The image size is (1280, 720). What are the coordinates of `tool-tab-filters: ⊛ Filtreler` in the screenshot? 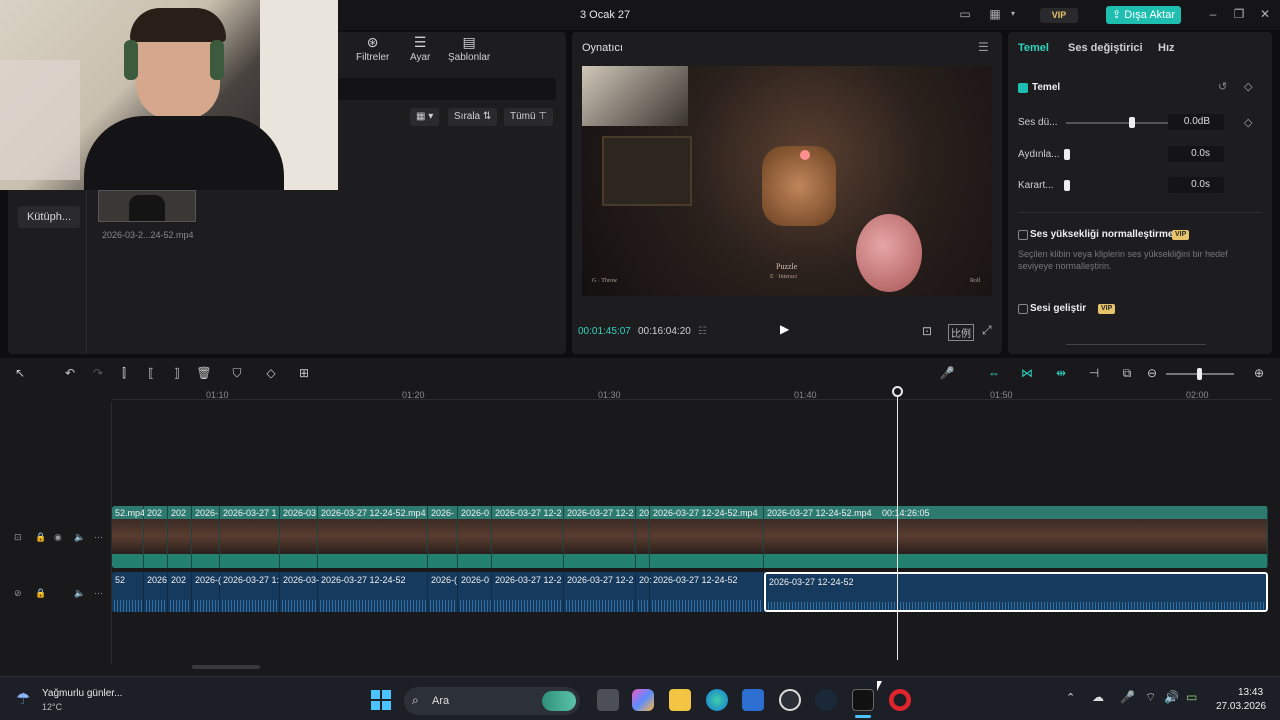 It's located at (372, 48).